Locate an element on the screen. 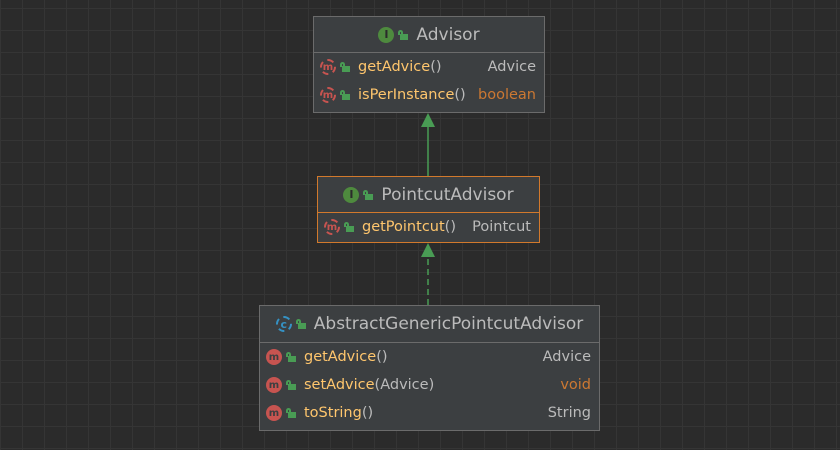 This screenshot has height=450, width=840. abstract-class-icon: c is located at coordinates (283, 324).